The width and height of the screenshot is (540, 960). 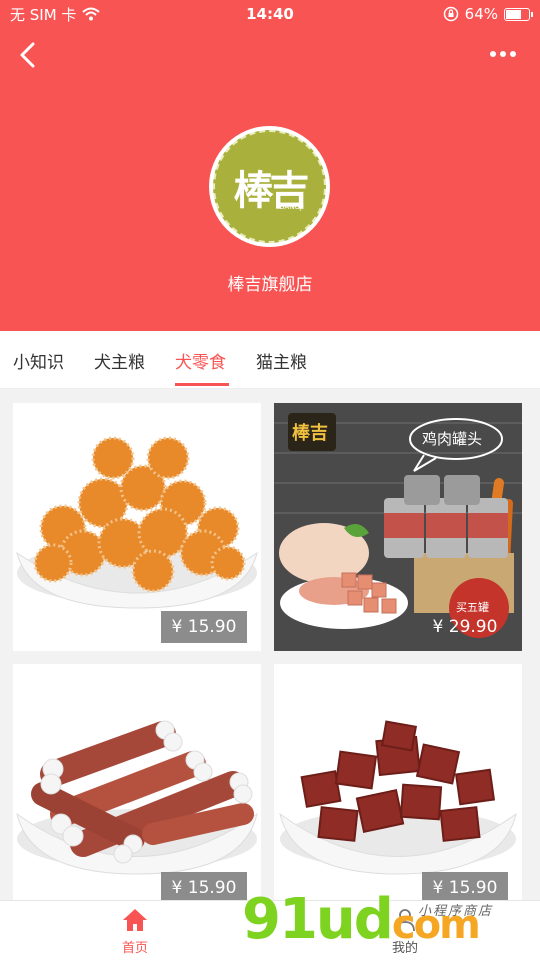 What do you see at coordinates (310, 433) in the screenshot?
I see `product-image-logo: 棒吉` at bounding box center [310, 433].